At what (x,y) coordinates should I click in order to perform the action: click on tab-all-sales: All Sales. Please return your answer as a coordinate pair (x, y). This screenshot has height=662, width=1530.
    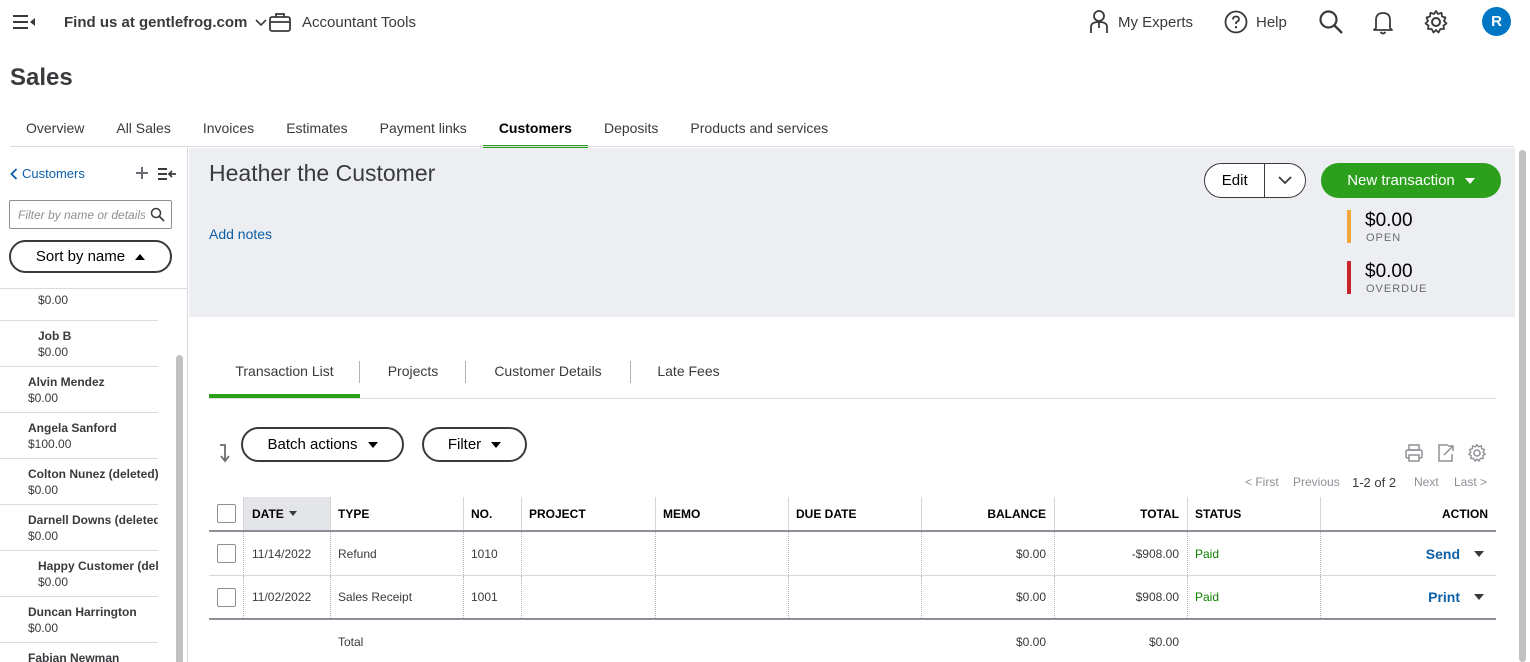
    Looking at the image, I should click on (143, 130).